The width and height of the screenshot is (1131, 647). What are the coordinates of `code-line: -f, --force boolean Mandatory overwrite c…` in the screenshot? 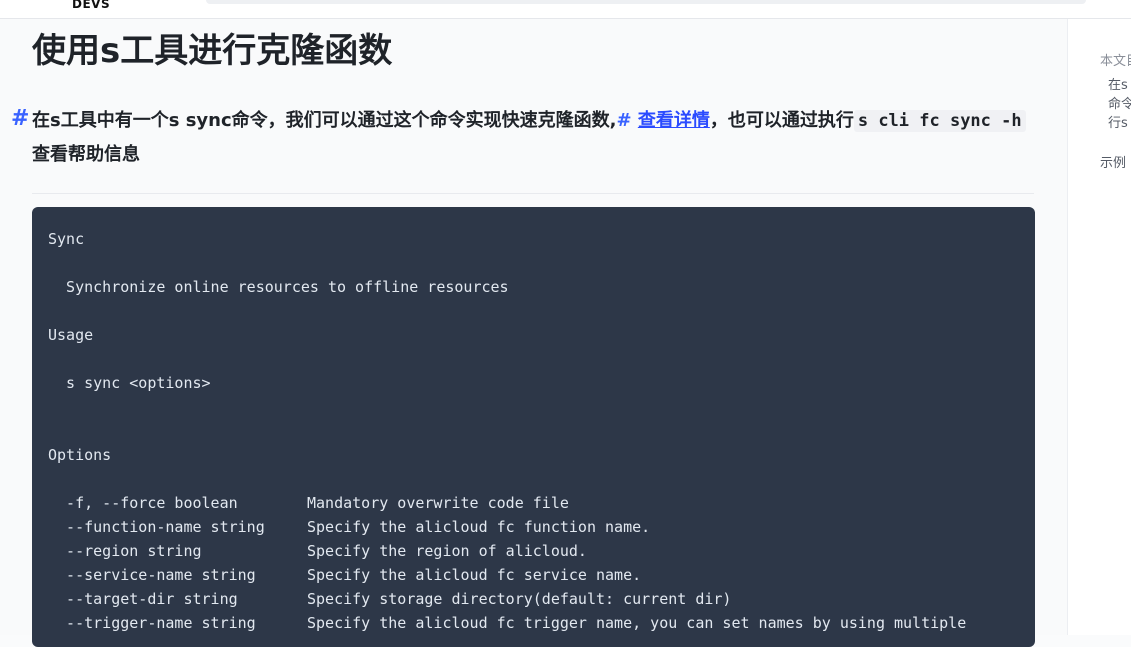 It's located at (308, 503).